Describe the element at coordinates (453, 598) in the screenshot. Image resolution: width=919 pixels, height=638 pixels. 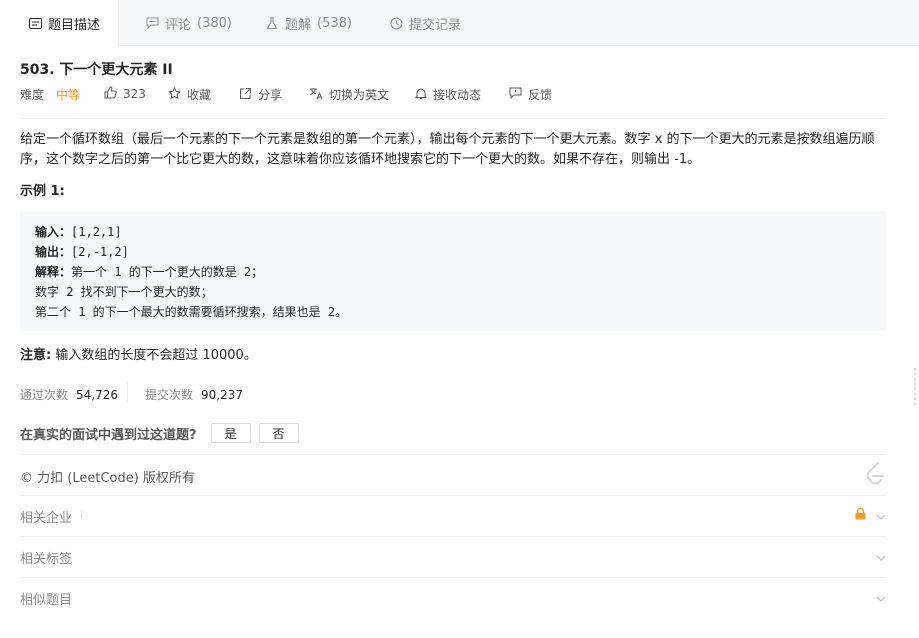
I see `similar-problems-row: 相似题目` at that location.